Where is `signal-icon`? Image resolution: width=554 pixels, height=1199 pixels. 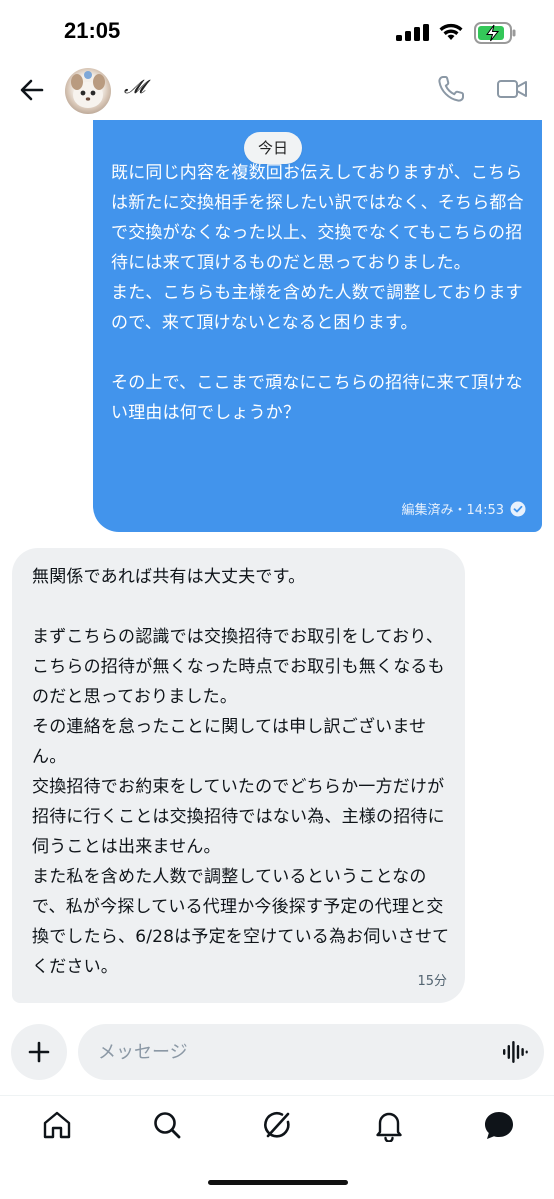
signal-icon is located at coordinates (412, 32).